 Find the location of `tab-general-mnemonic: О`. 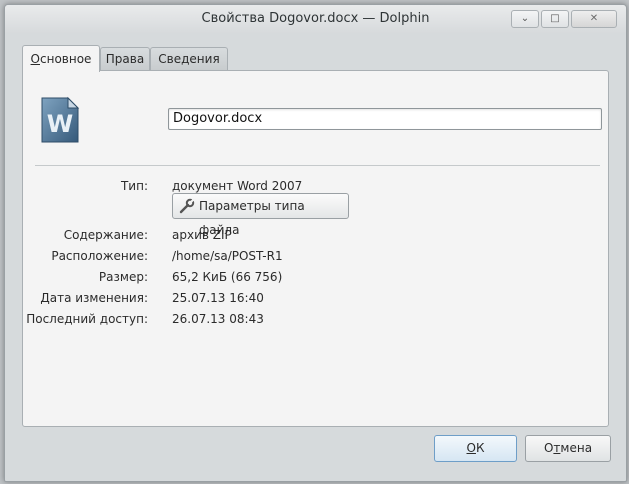

tab-general-mnemonic: О is located at coordinates (35, 59).